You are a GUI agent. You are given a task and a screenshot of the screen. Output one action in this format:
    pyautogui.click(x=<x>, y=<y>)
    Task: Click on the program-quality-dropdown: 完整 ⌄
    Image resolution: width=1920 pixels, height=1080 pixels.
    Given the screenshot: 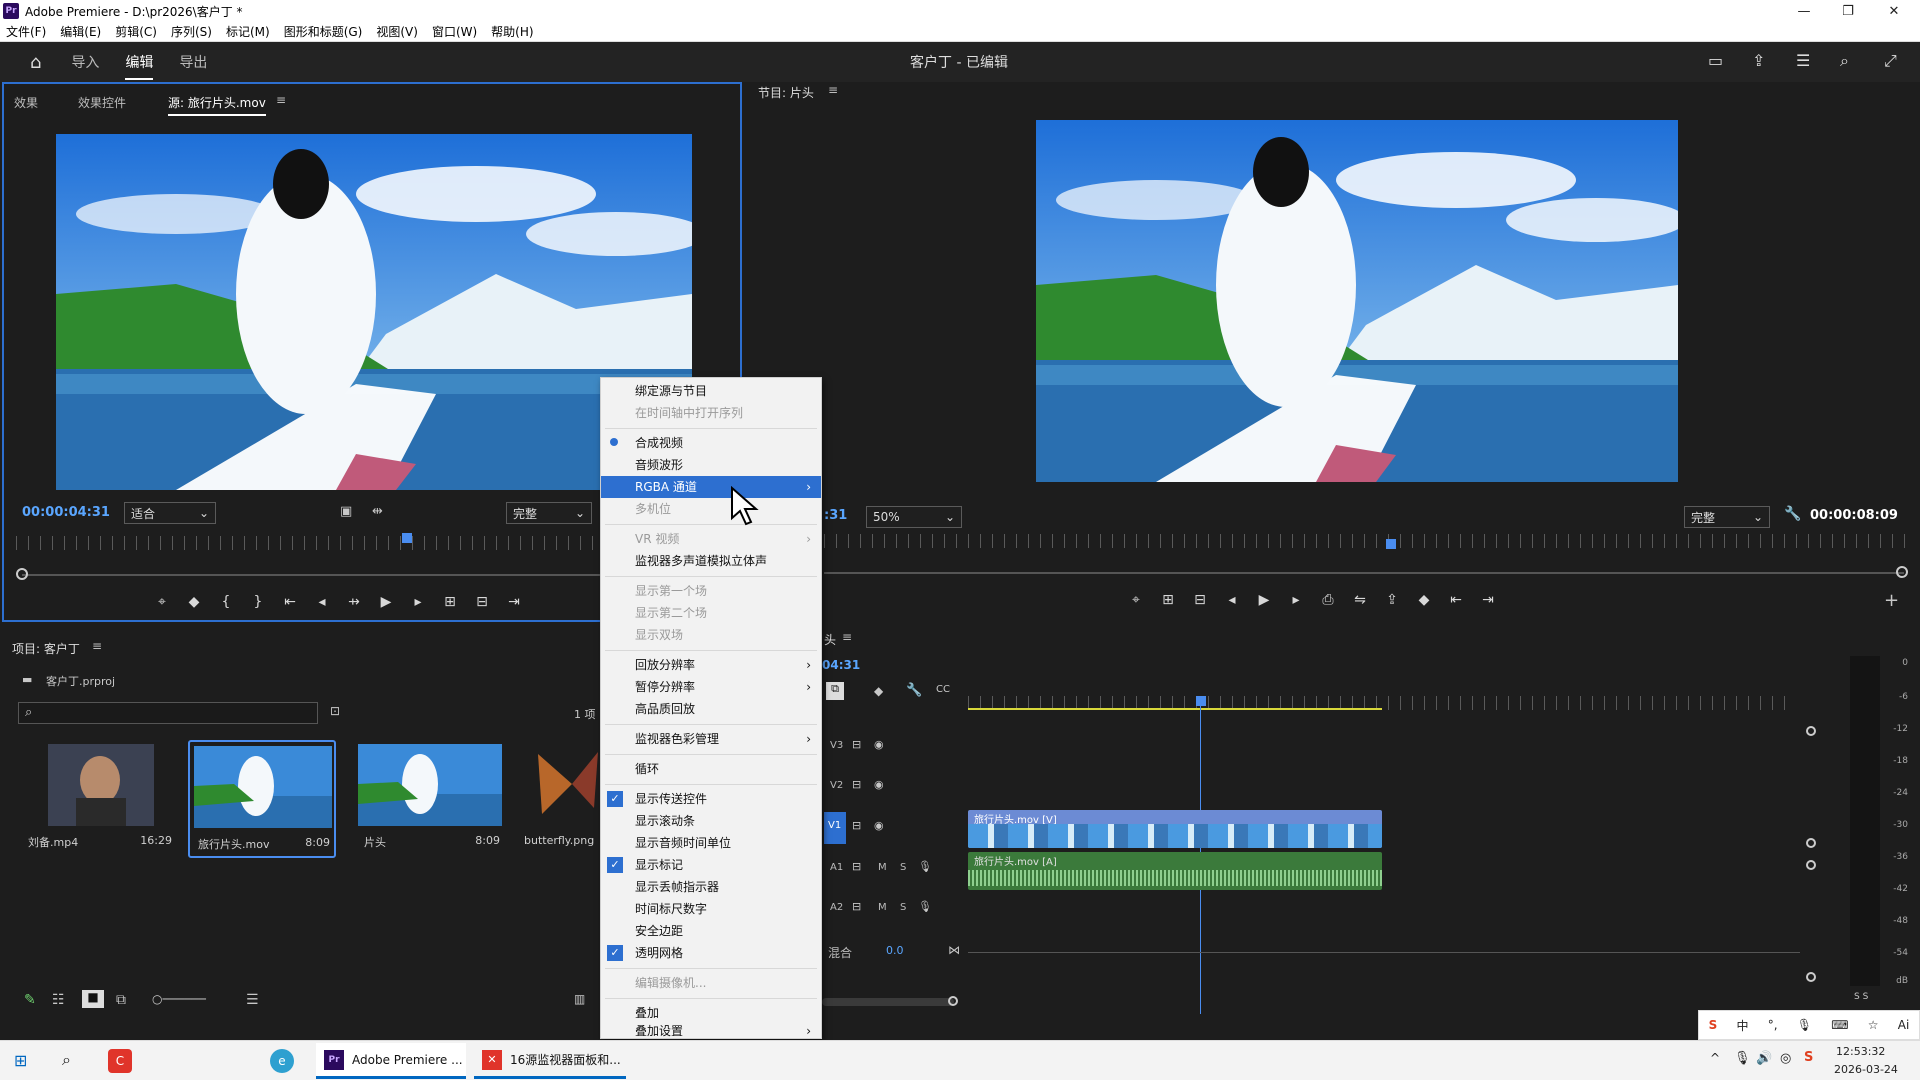 What is the action you would take?
    pyautogui.click(x=1727, y=517)
    